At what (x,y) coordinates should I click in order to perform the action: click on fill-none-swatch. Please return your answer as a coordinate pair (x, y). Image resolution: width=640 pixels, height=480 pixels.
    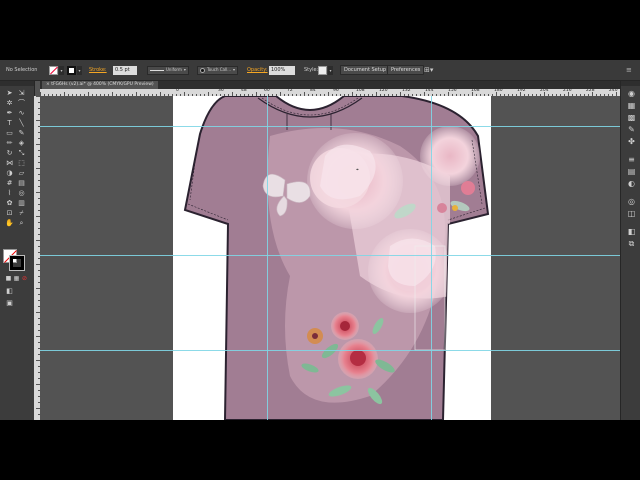
    Looking at the image, I should click on (53, 70).